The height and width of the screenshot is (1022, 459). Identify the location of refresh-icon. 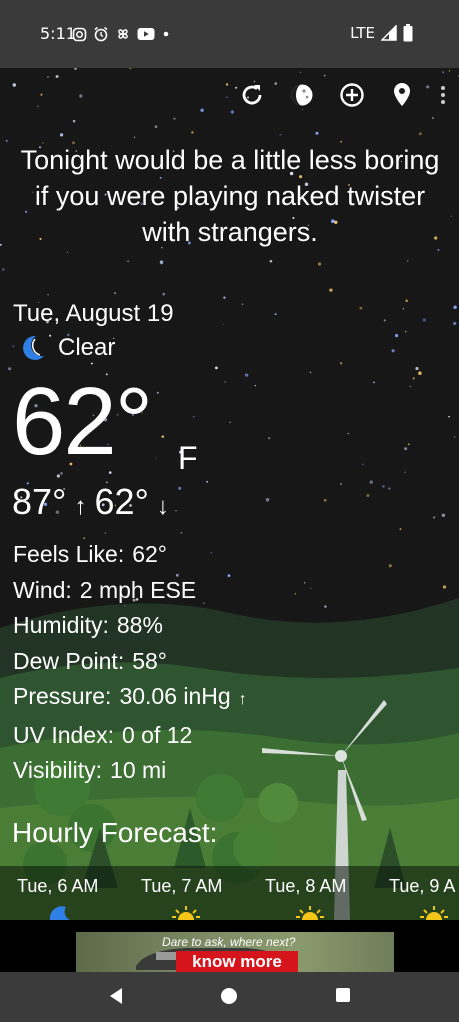
(252, 95).